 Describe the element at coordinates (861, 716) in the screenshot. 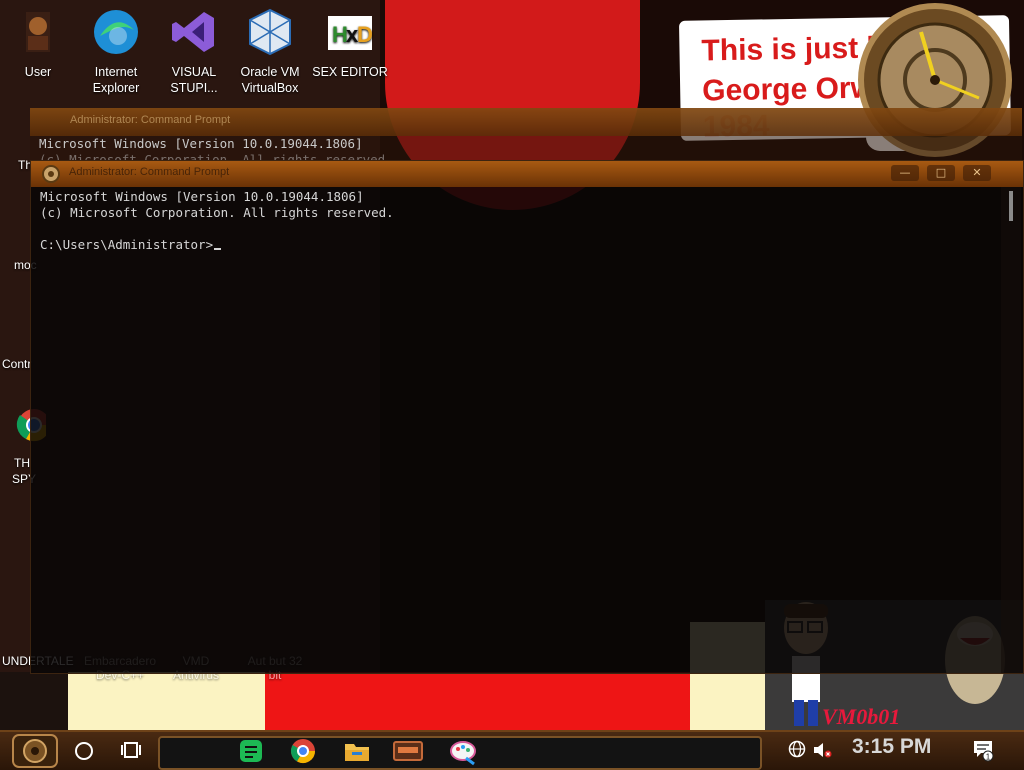

I see `wallpaper-vm-text: VM0b01` at that location.